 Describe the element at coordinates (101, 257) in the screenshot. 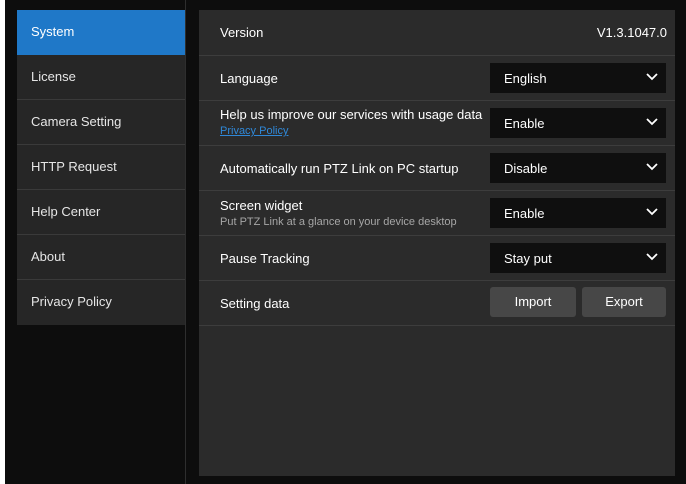

I see `sidebar-item-about: About` at that location.